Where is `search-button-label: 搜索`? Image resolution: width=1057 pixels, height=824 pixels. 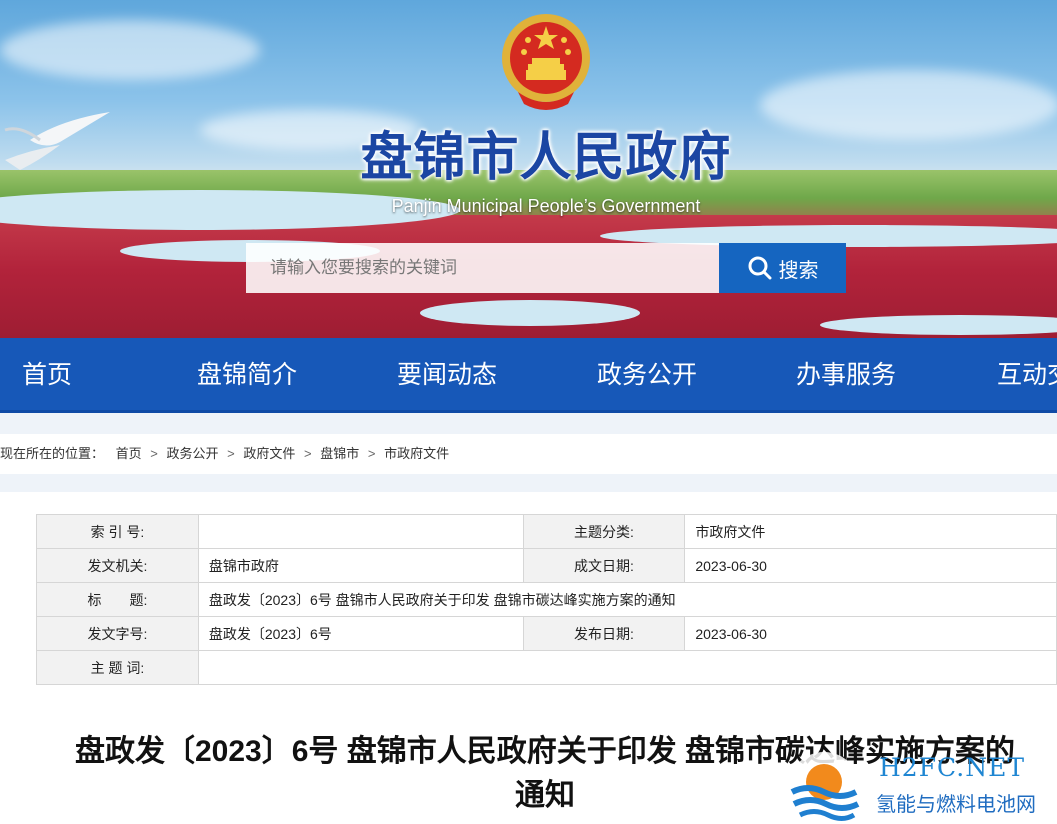
search-button-label: 搜索 is located at coordinates (798, 270).